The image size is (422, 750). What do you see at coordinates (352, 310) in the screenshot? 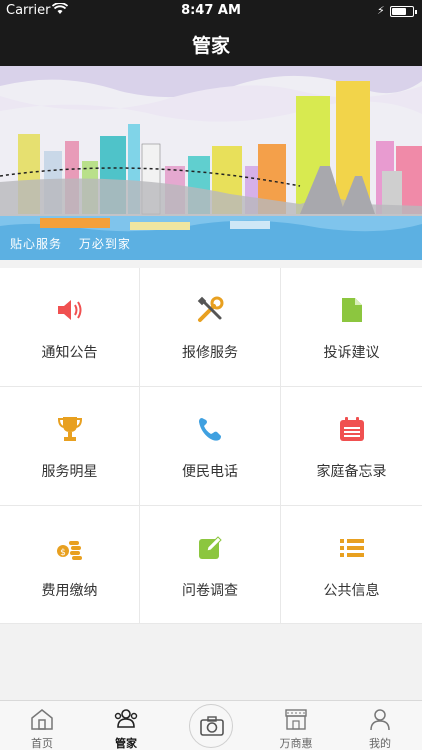
I see `document-icon` at bounding box center [352, 310].